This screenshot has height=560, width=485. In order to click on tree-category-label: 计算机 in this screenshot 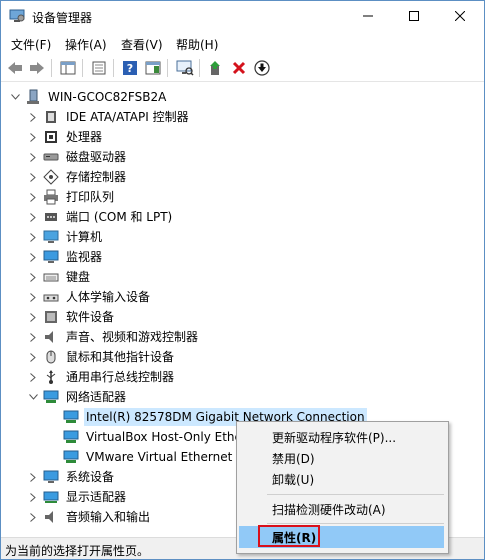, I will do `click(84, 237)`.